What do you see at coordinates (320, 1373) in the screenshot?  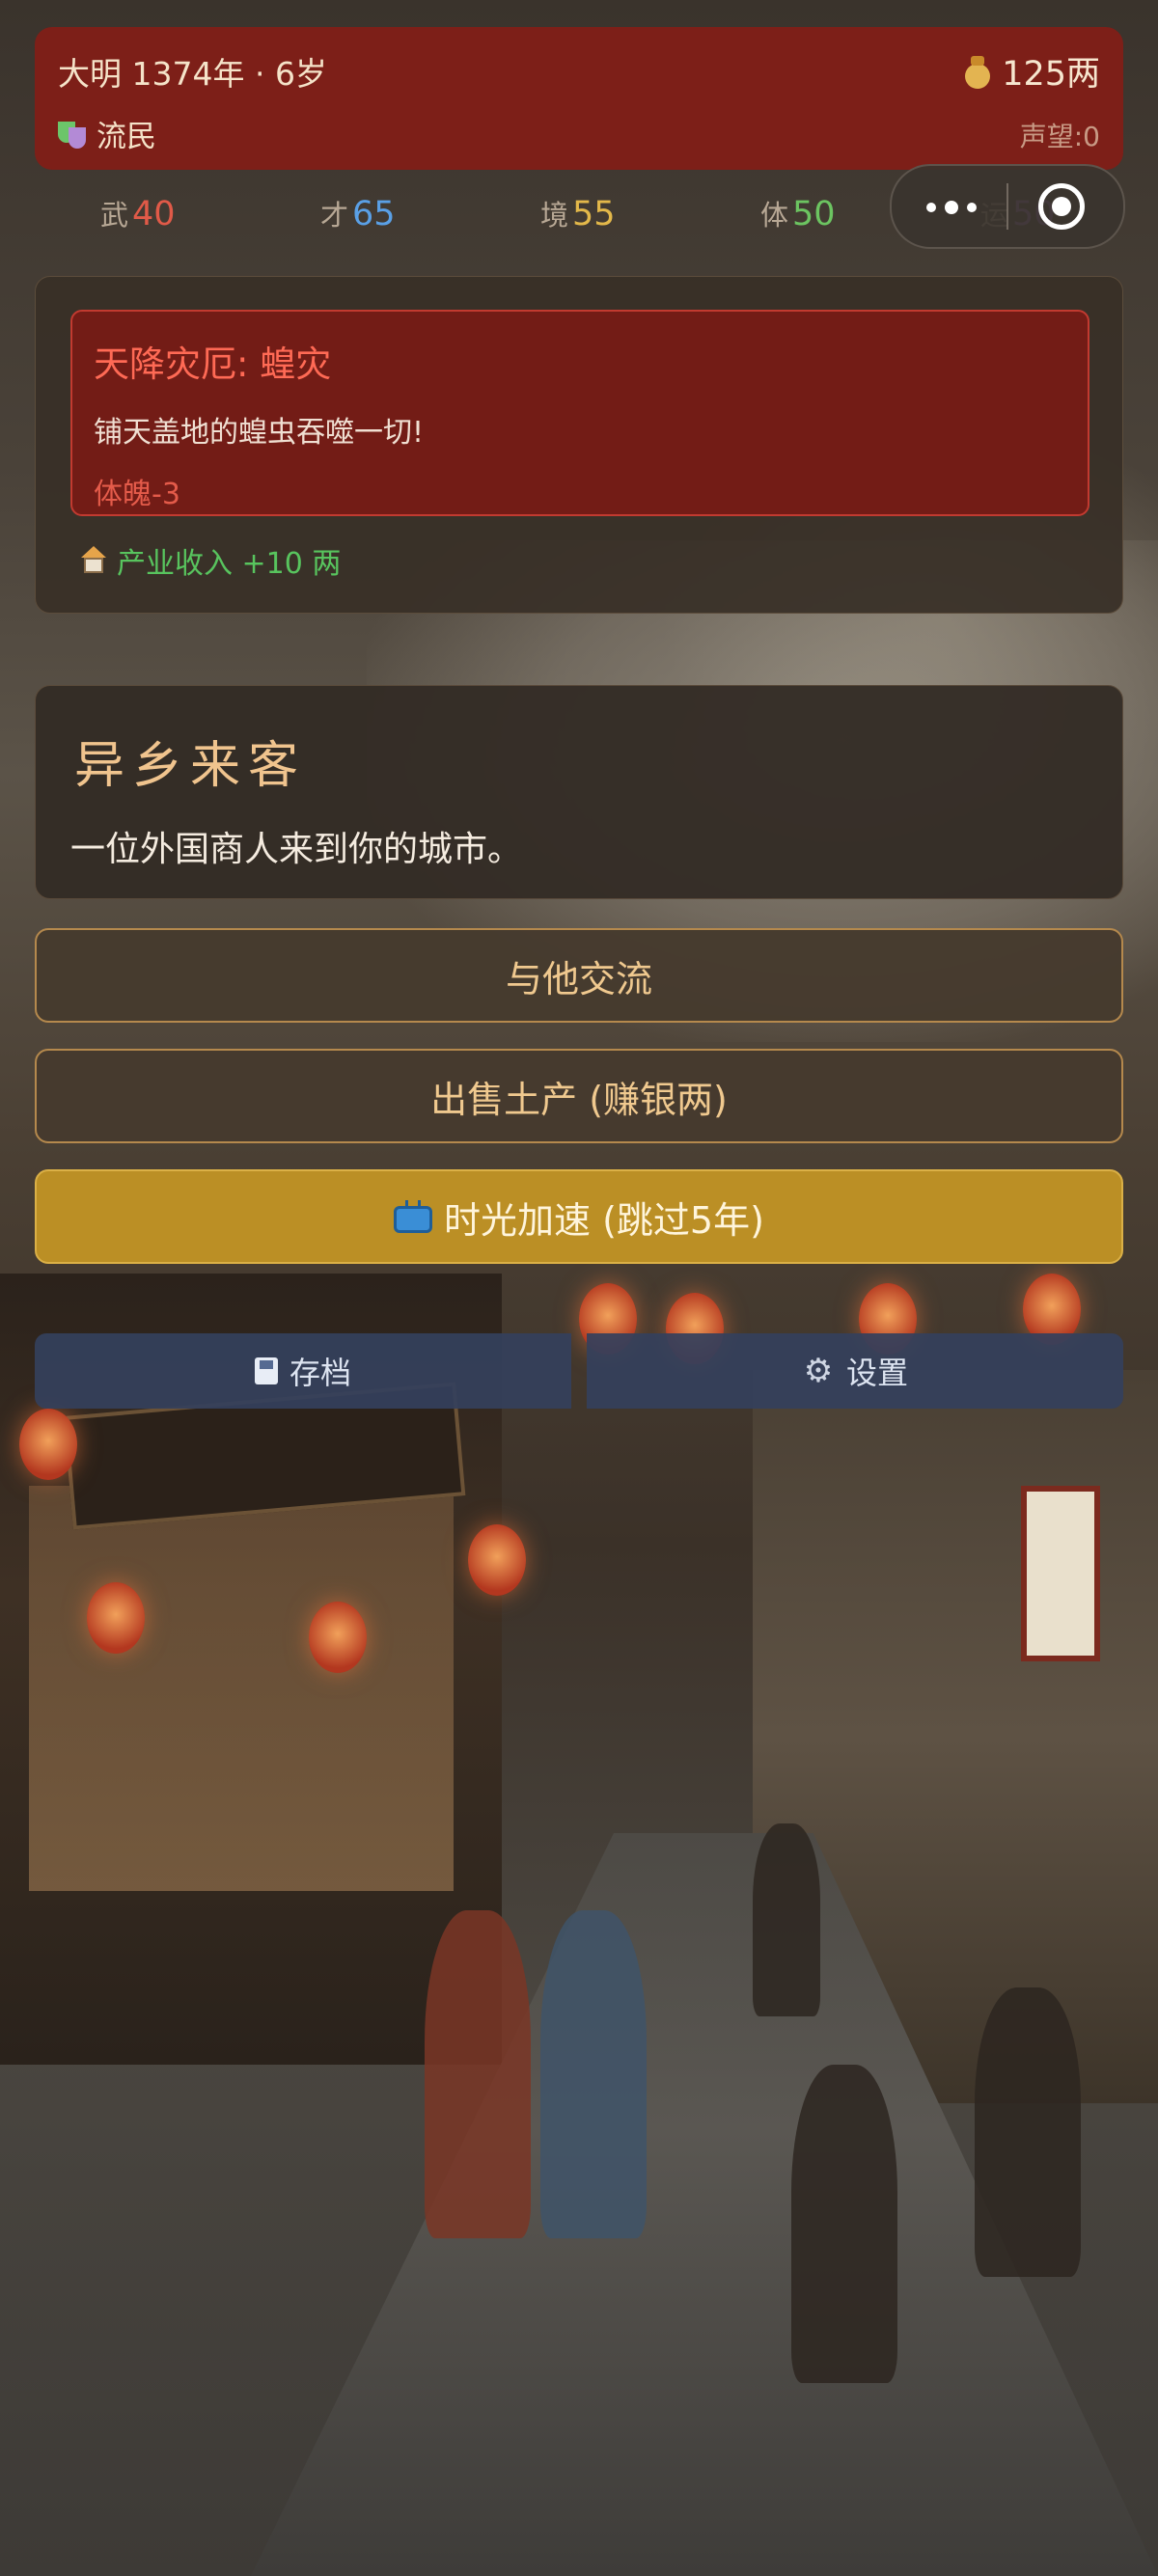 I see `save-label: 存档` at bounding box center [320, 1373].